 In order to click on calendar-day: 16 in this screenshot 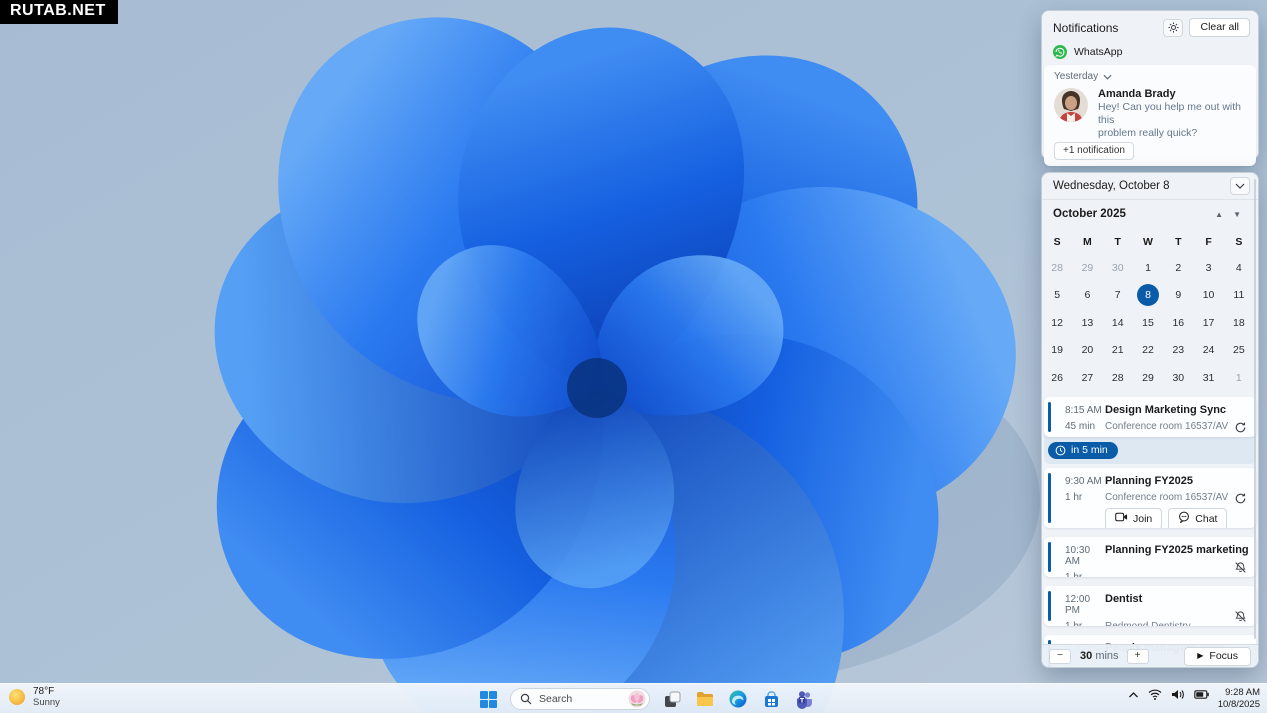, I will do `click(1178, 323)`.